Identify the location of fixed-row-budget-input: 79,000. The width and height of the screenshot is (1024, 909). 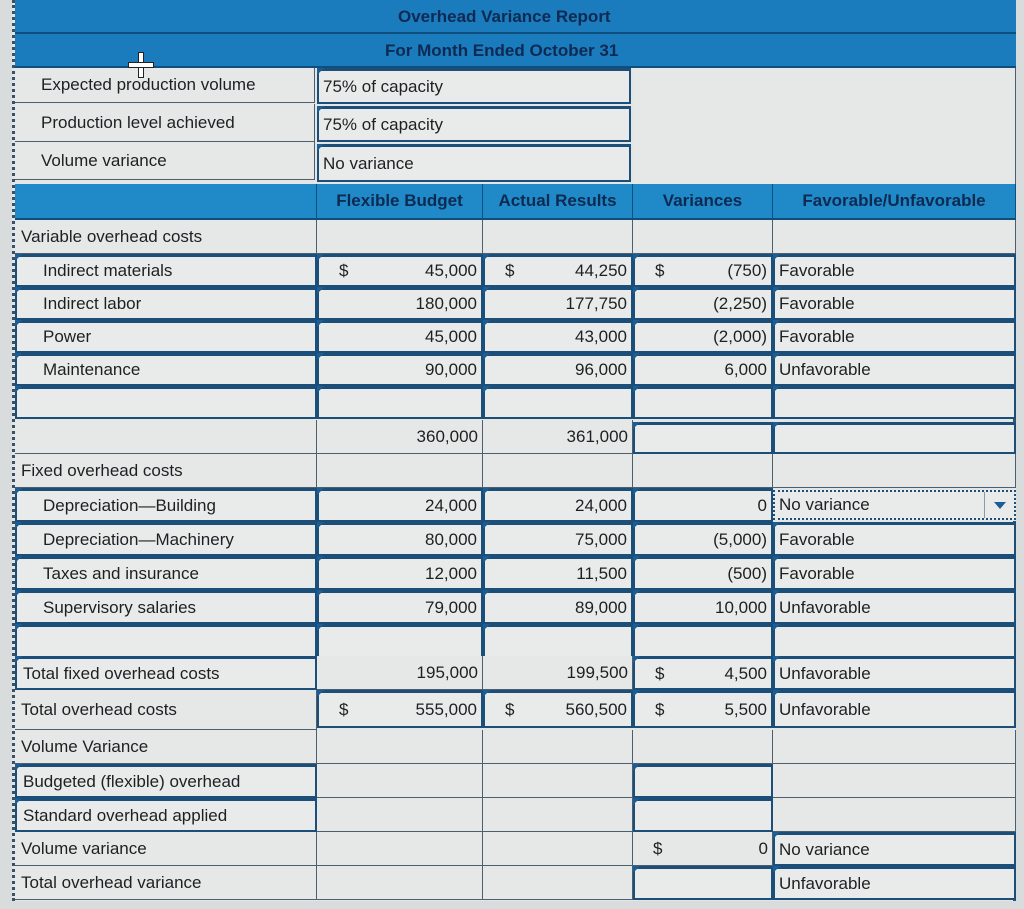
(400, 607).